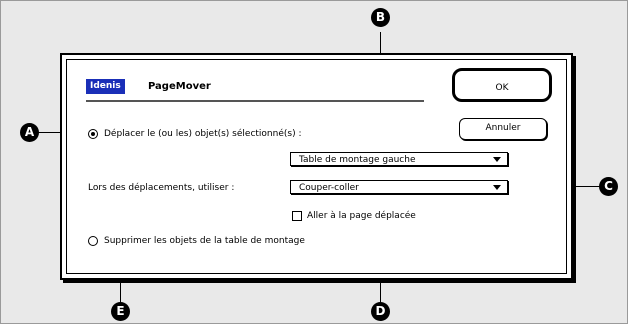  Describe the element at coordinates (297, 216) in the screenshot. I see `goto-page-checkbox` at that location.